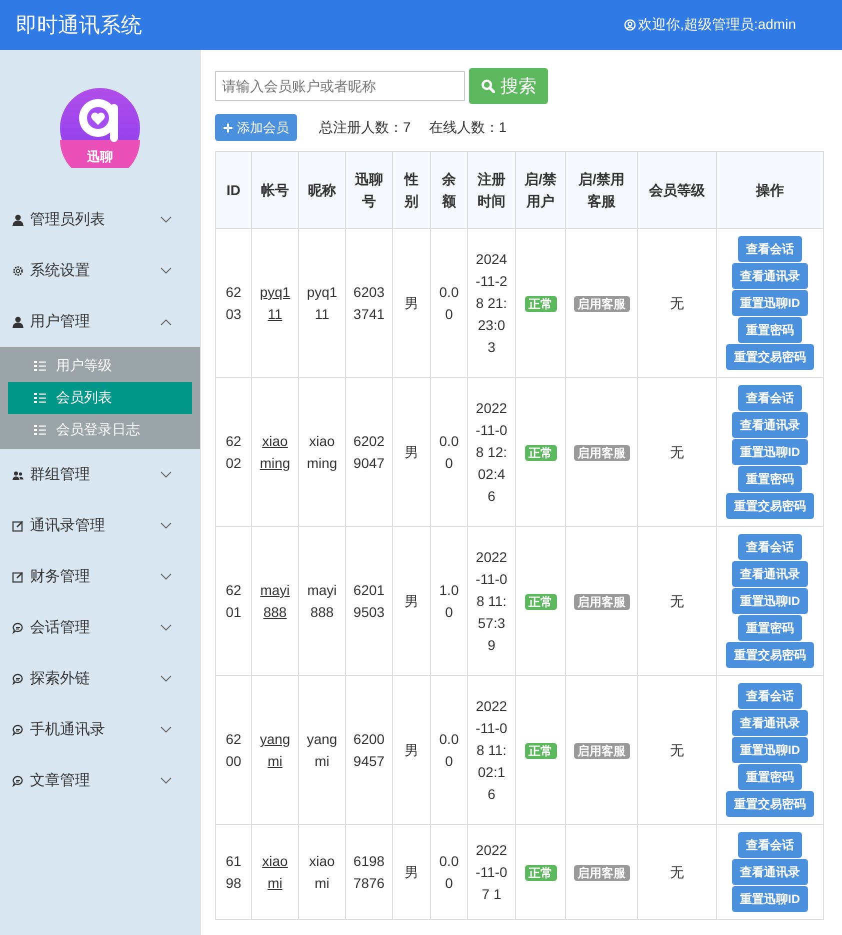 The width and height of the screenshot is (842, 935). Describe the element at coordinates (234, 452) in the screenshot. I see `table-cell: 6202` at that location.